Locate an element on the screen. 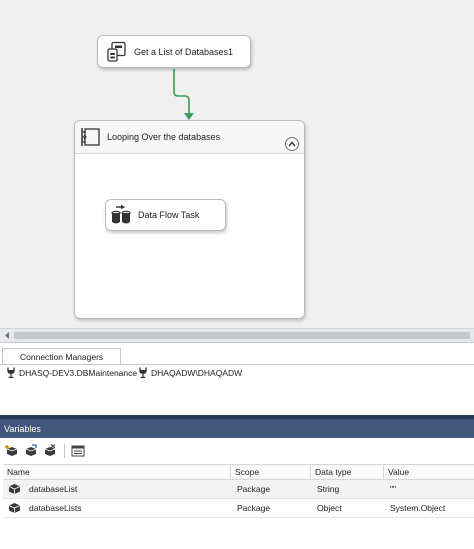 This screenshot has width=474, height=549. column-header-type: Data type is located at coordinates (347, 472).